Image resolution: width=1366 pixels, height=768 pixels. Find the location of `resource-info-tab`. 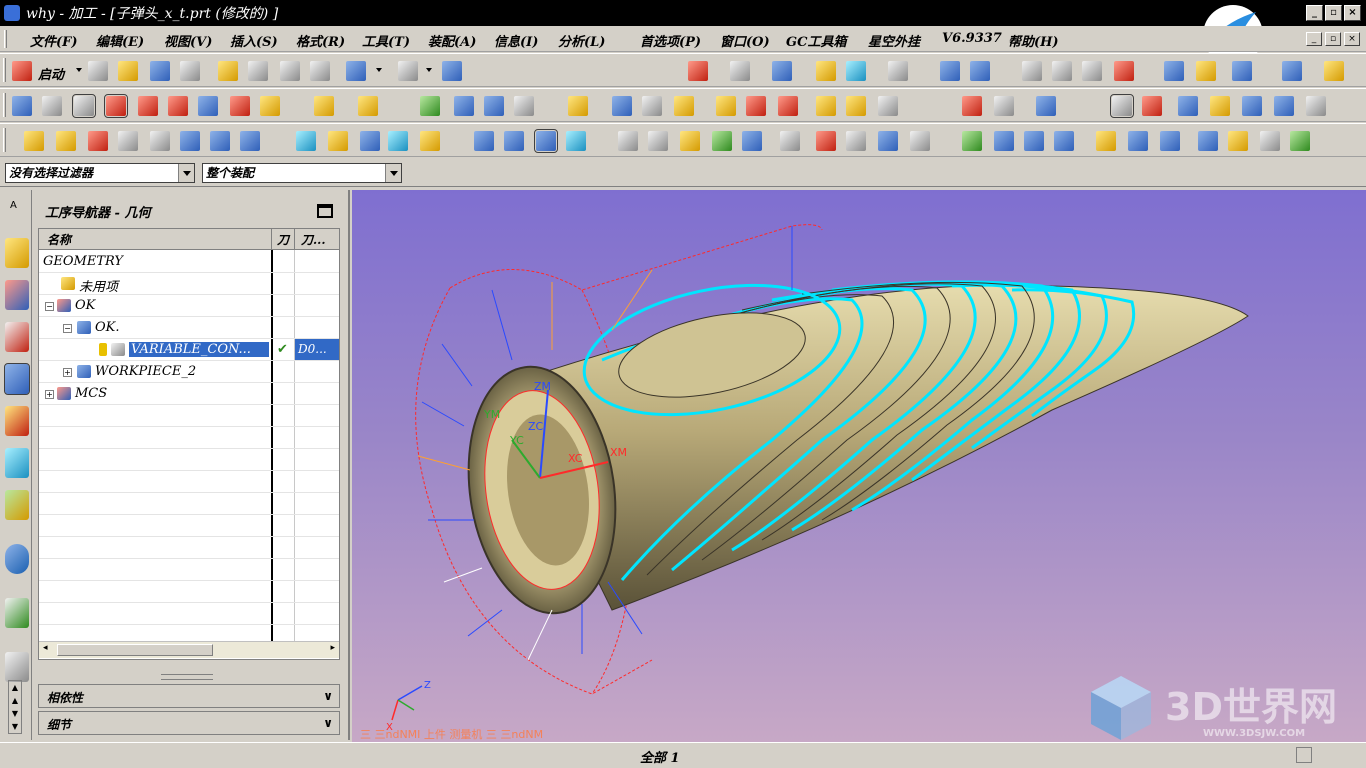

resource-info-tab is located at coordinates (17, 559).